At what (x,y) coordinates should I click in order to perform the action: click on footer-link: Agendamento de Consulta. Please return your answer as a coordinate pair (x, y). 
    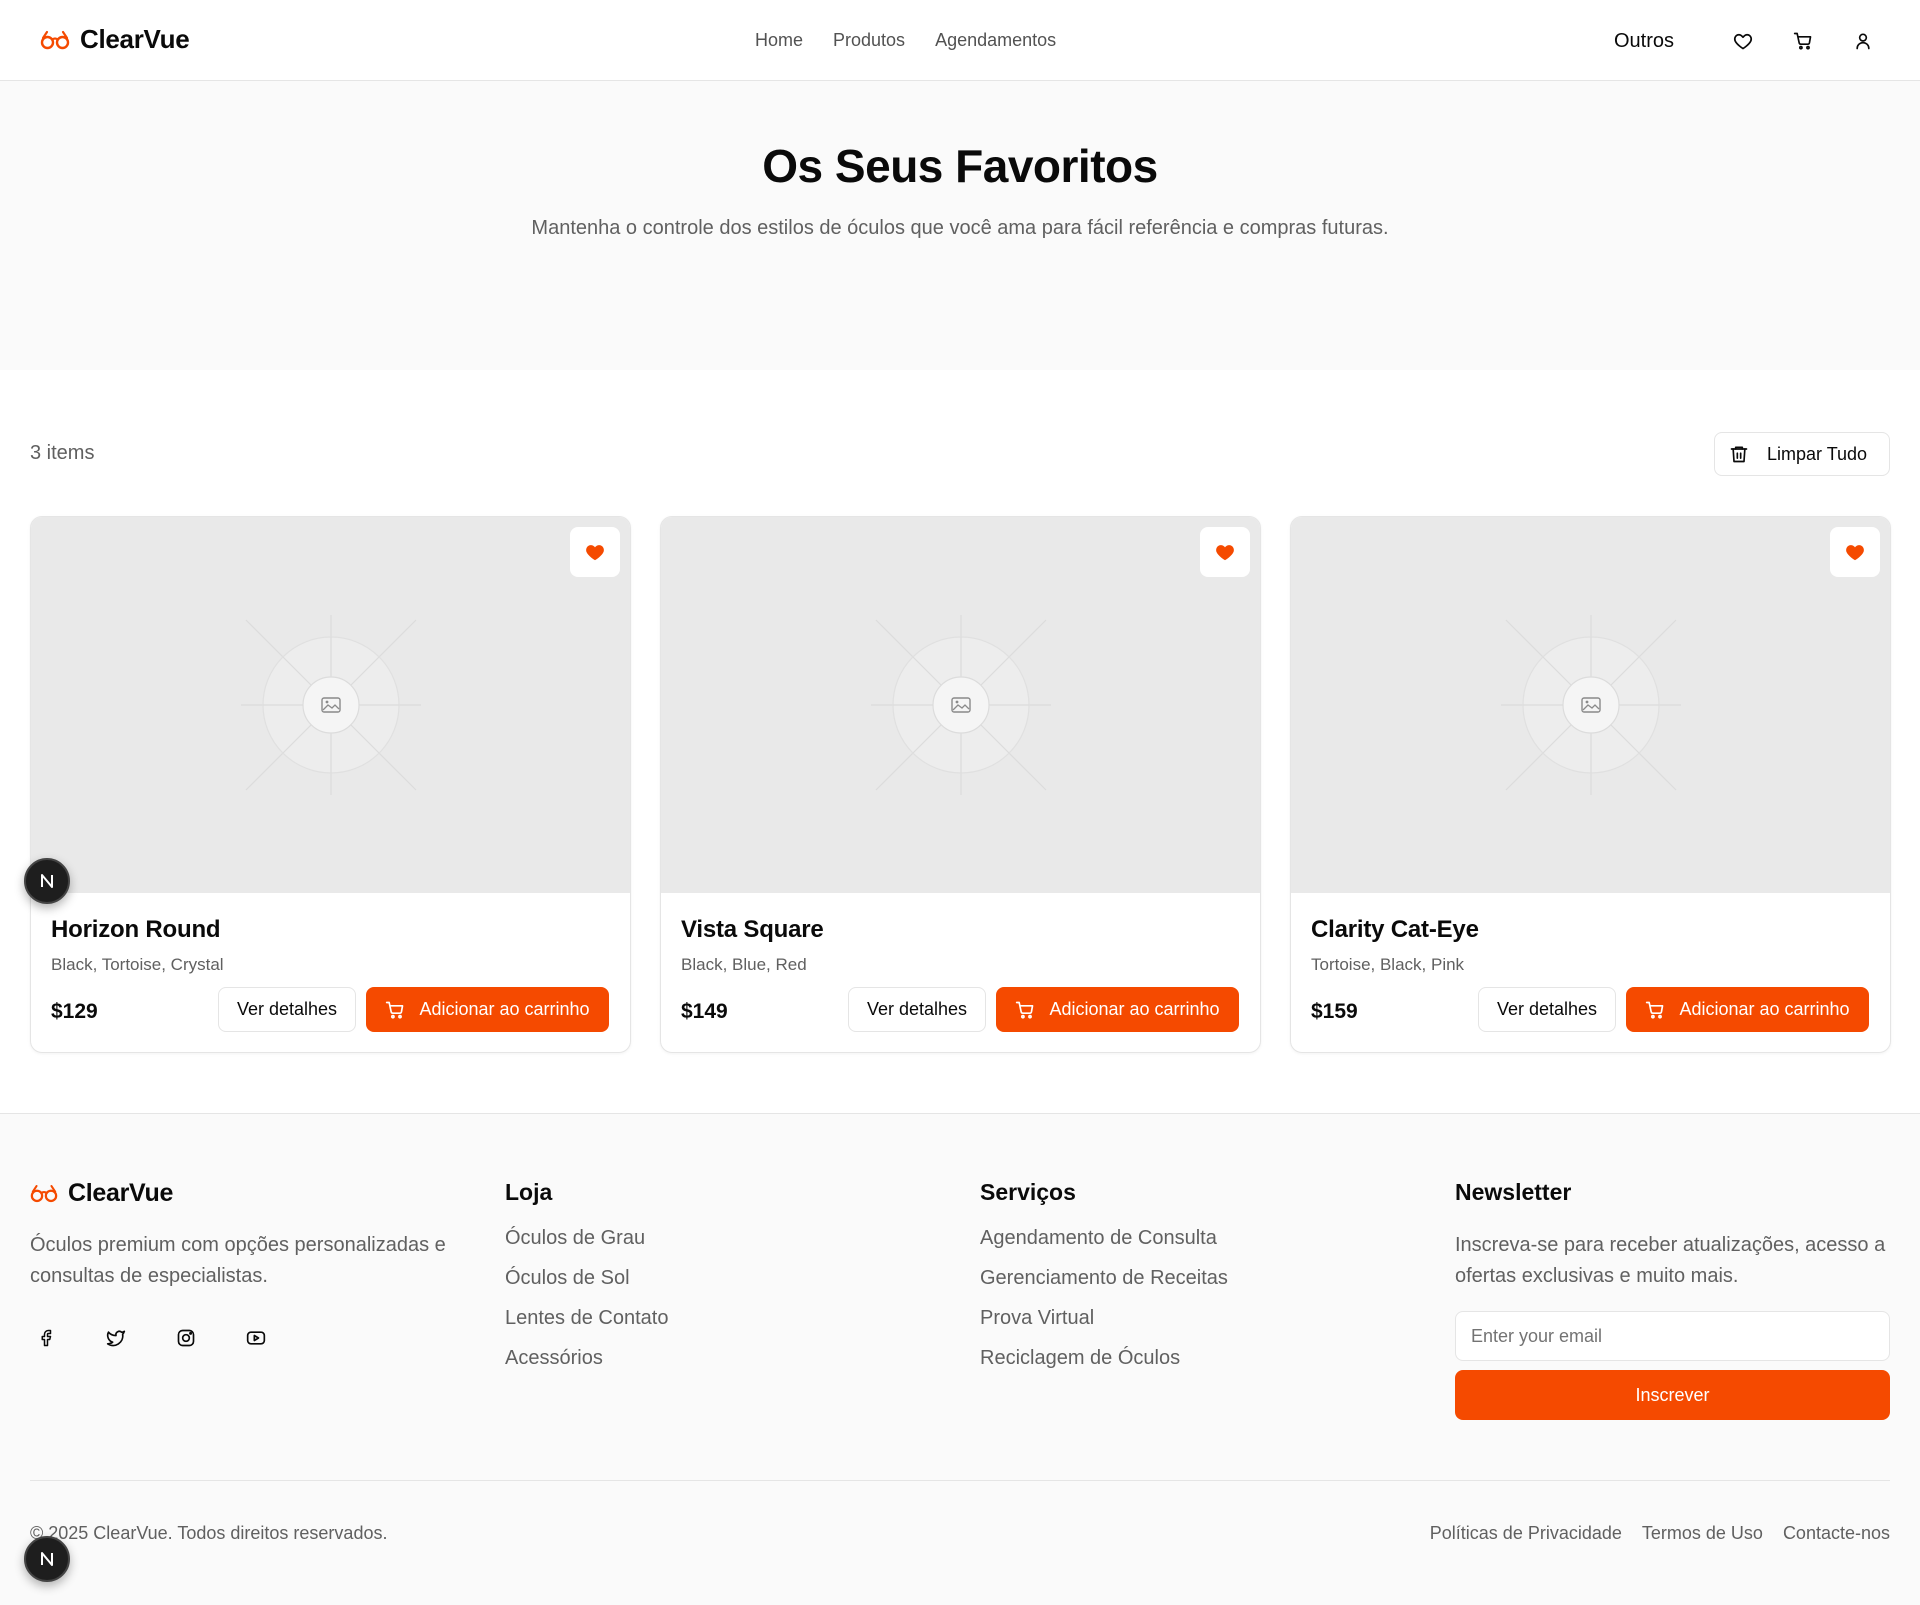
    Looking at the image, I should click on (1104, 1238).